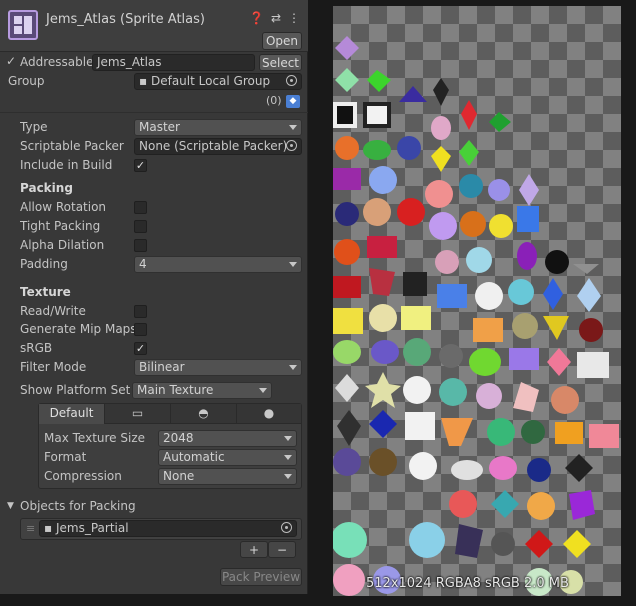  I want to click on allow-rotation-checkbox, so click(140, 207).